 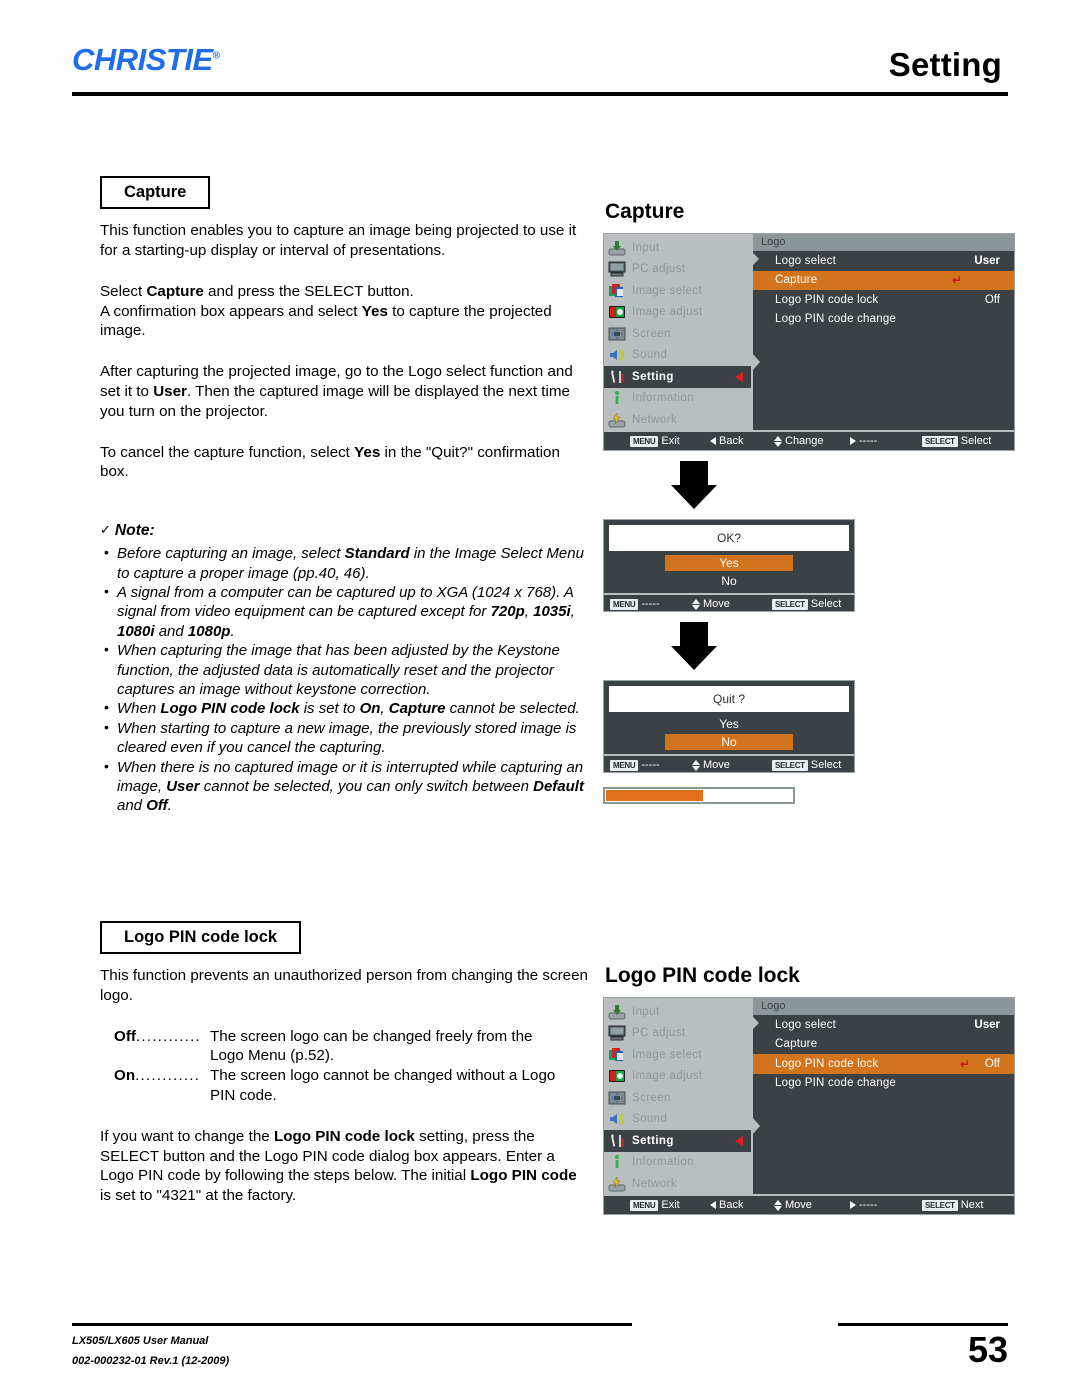 What do you see at coordinates (883, 1064) in the screenshot?
I see `menu-row-logo-pin-code-lock: Logo PIN code lock ↵ Off` at bounding box center [883, 1064].